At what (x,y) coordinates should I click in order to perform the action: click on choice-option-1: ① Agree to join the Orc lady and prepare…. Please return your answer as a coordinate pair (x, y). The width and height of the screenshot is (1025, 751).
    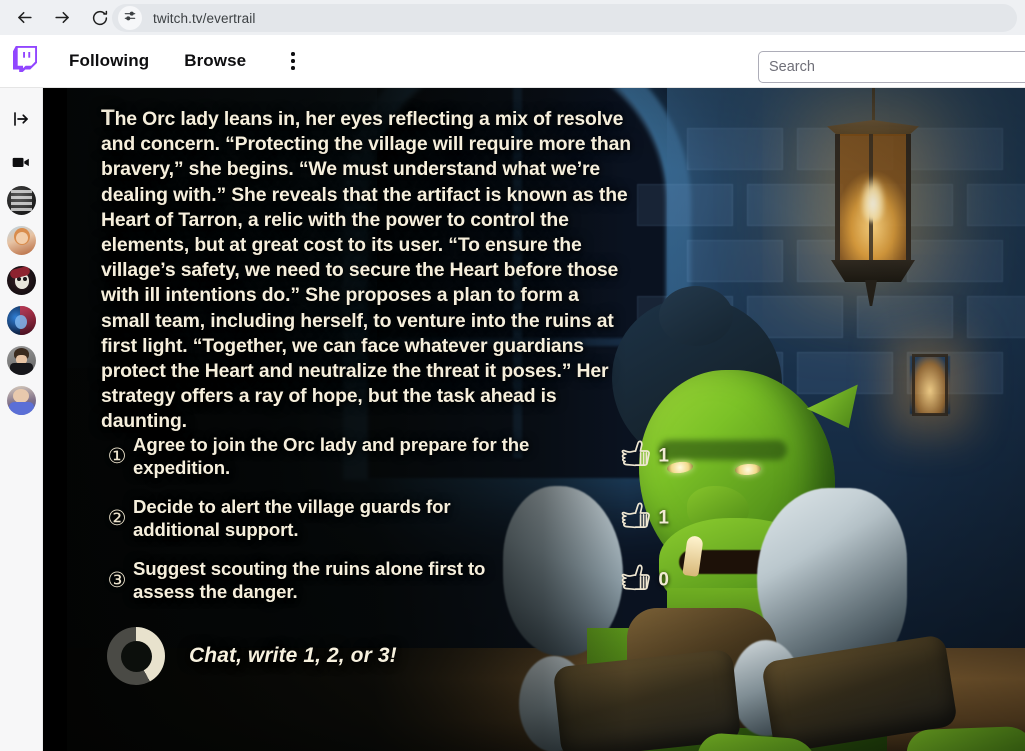
    Looking at the image, I should click on (385, 456).